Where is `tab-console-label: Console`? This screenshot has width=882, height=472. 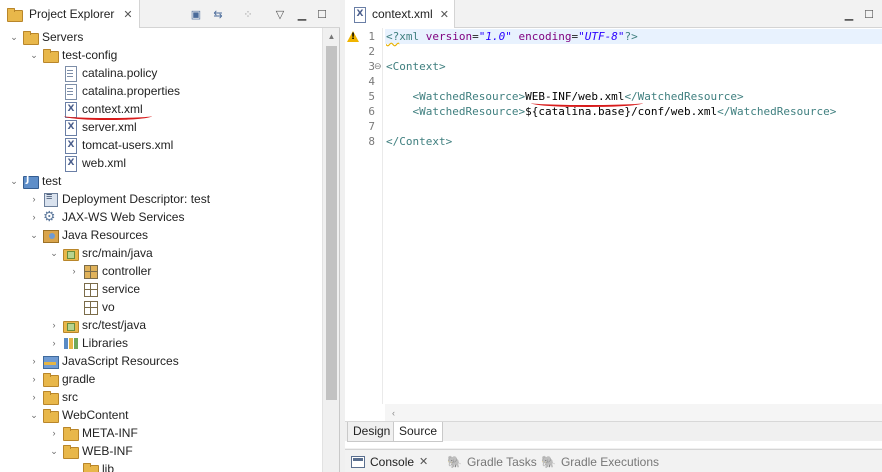 tab-console-label: Console is located at coordinates (392, 461).